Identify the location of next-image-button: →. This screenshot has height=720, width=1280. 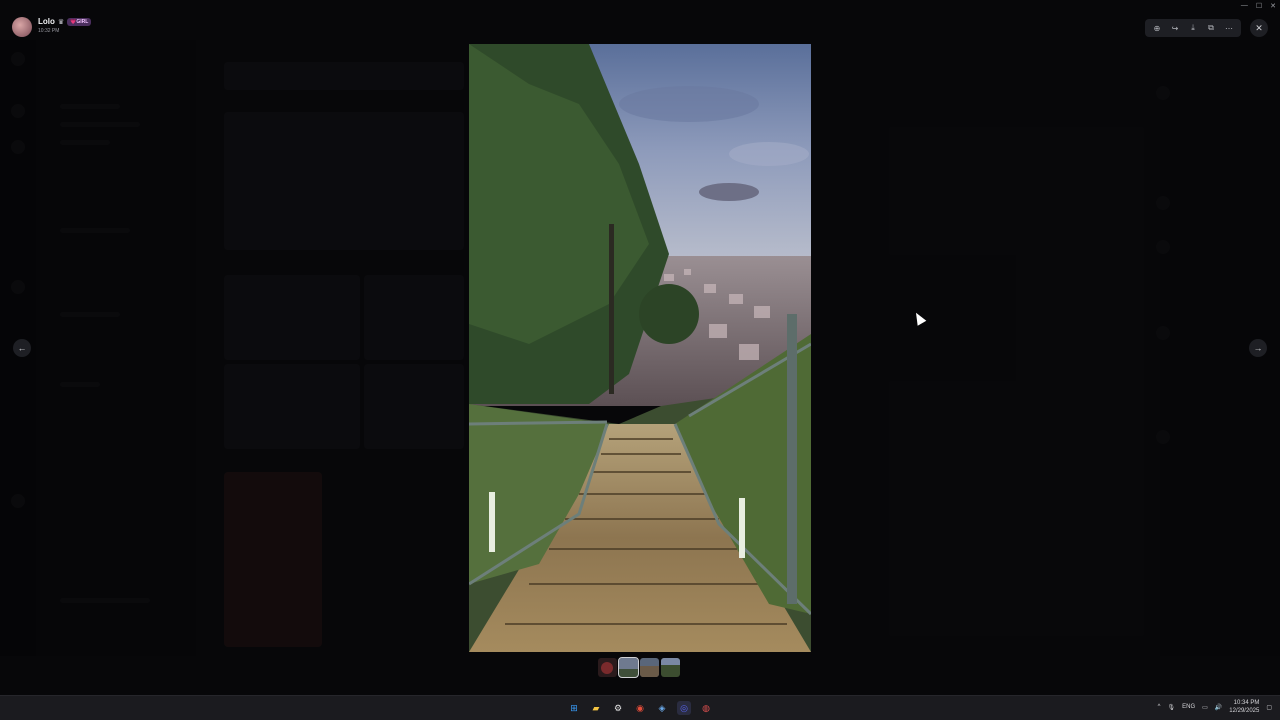
(1258, 348).